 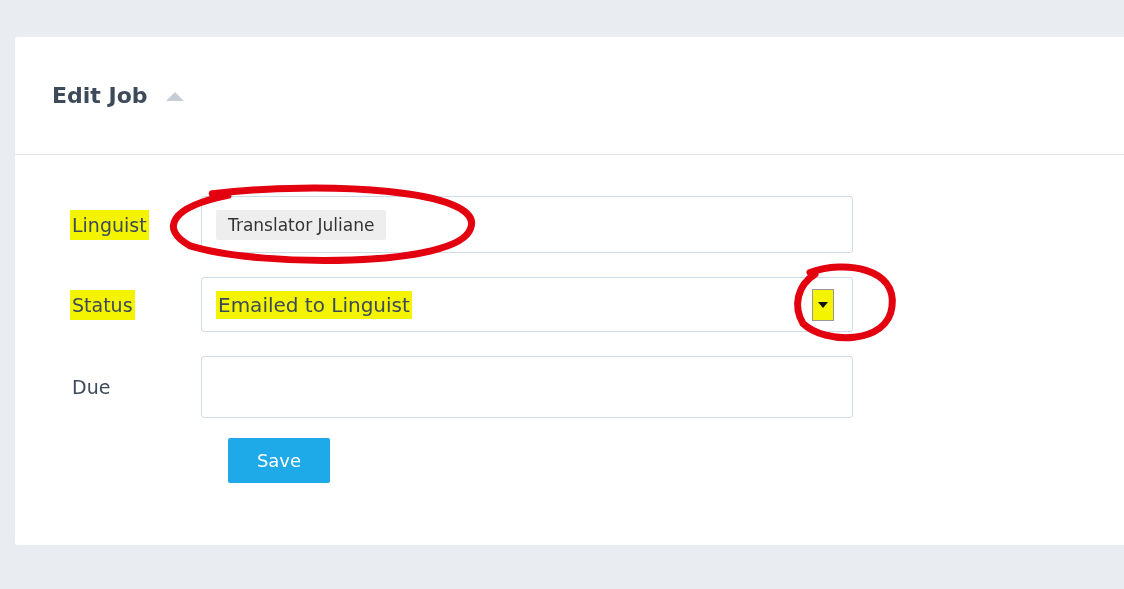 I want to click on due-field, so click(x=527, y=387).